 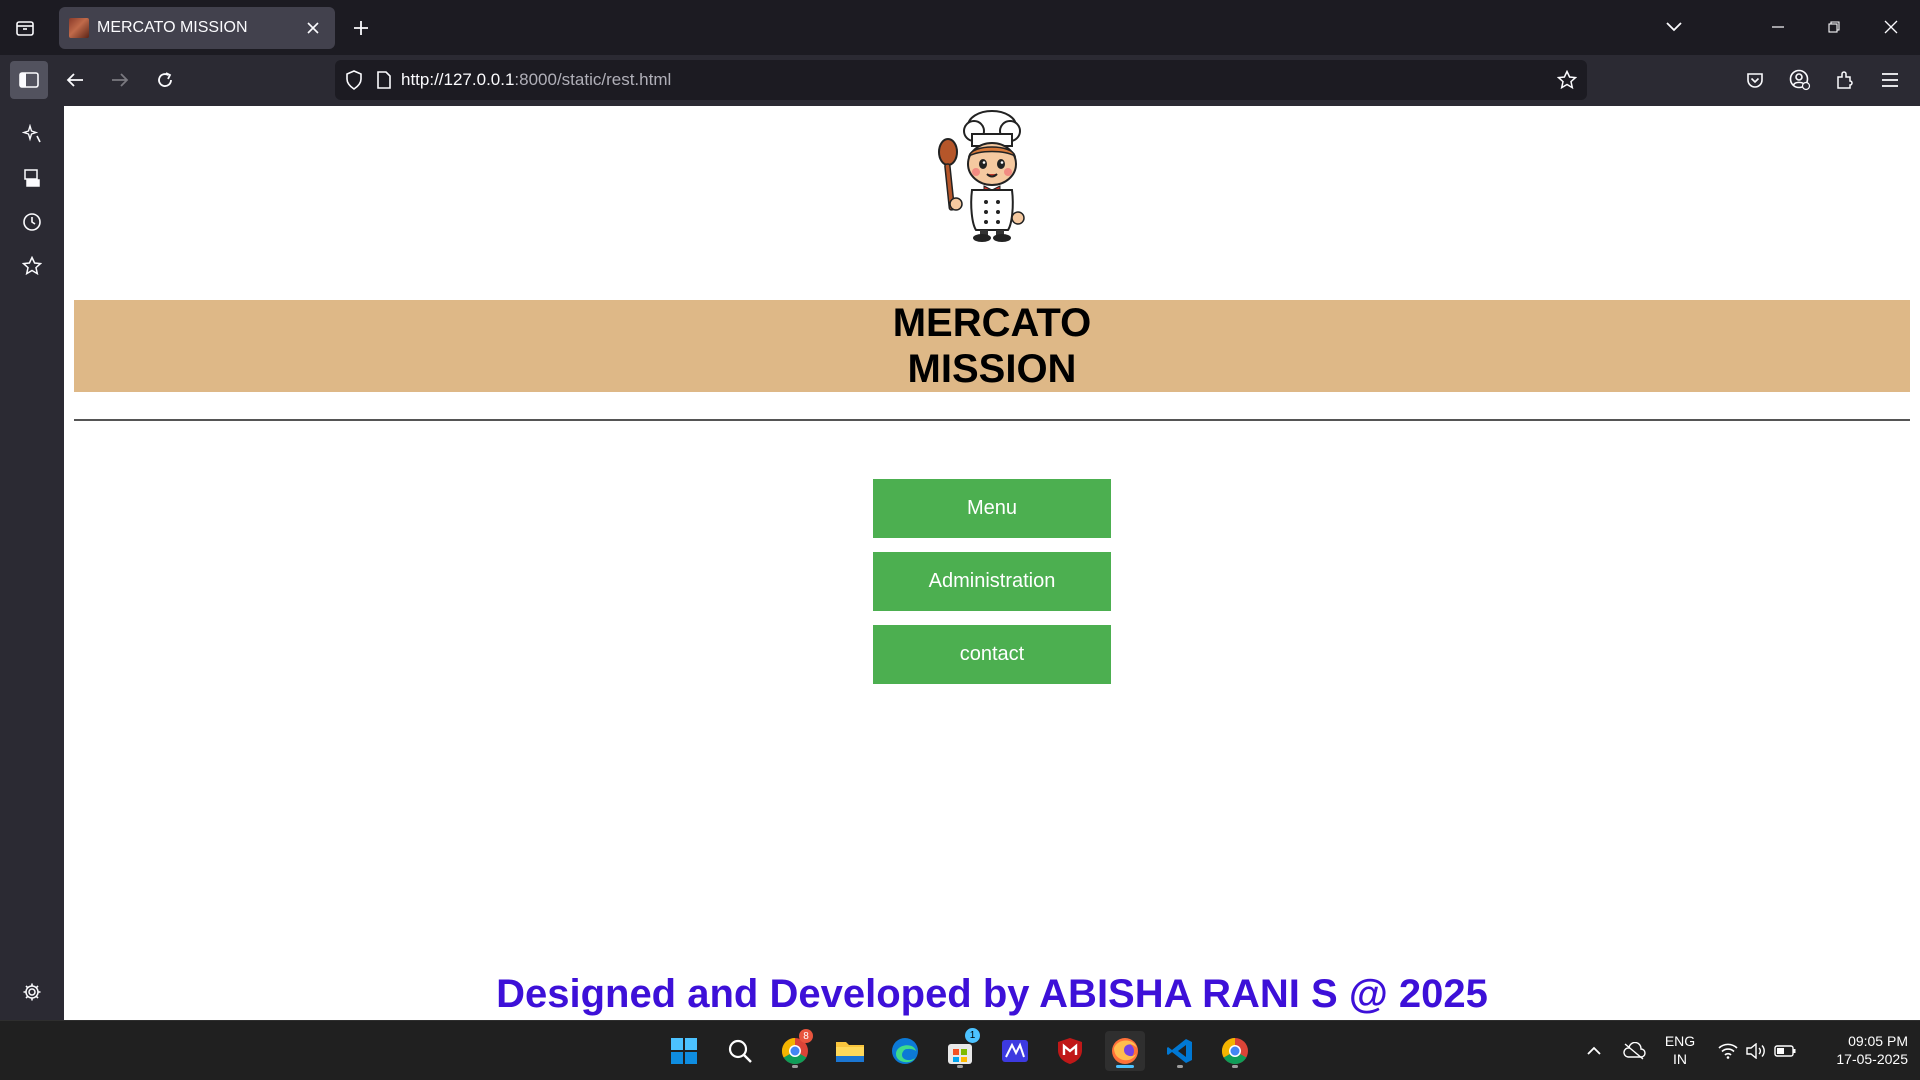 I want to click on app-icon, so click(x=1015, y=1051).